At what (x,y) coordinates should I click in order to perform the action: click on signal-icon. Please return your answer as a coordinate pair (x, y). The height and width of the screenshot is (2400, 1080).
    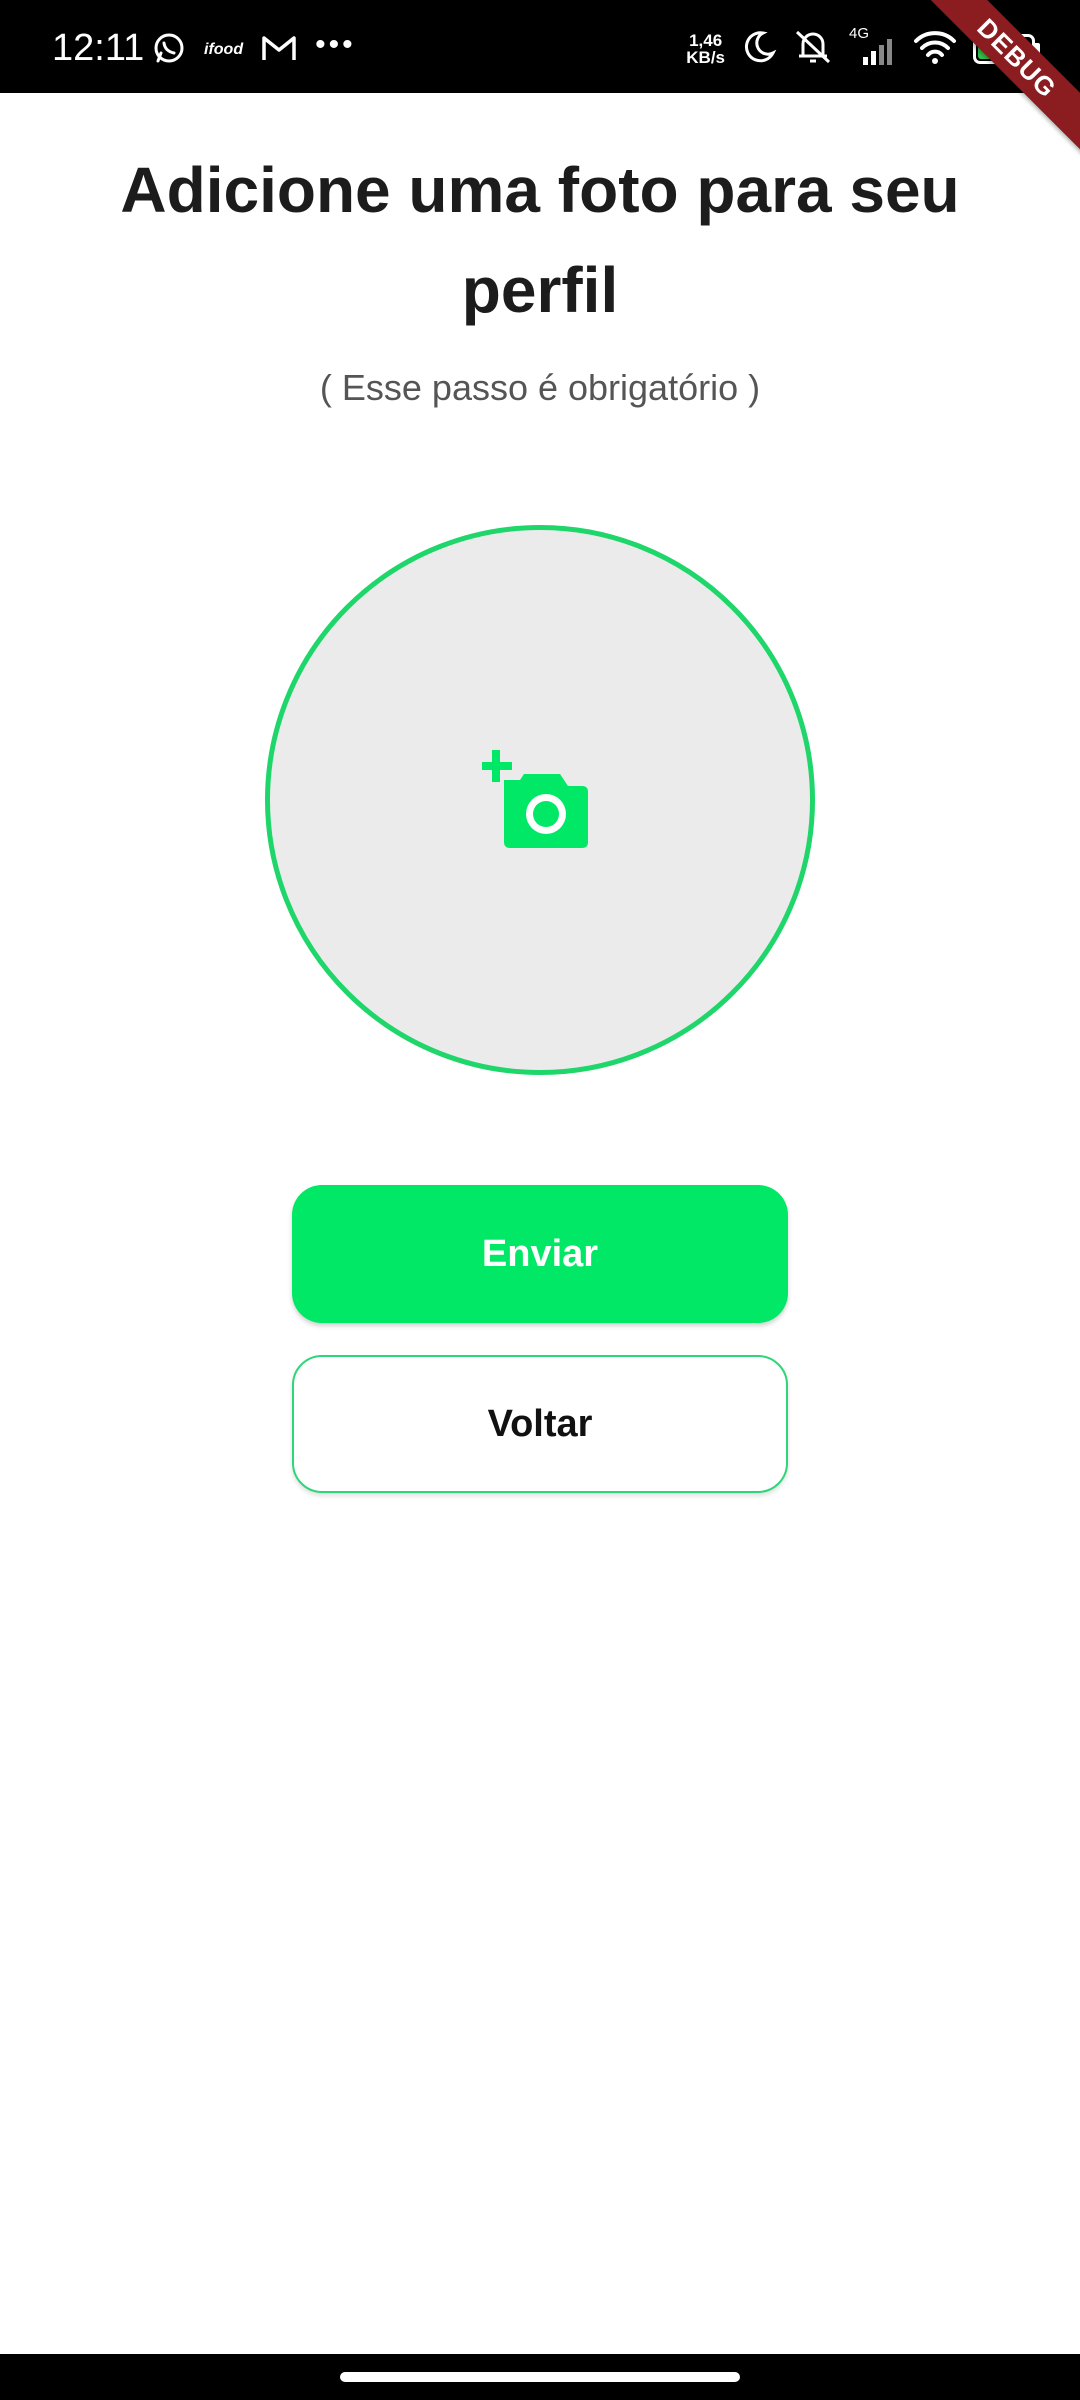
    Looking at the image, I should click on (877, 52).